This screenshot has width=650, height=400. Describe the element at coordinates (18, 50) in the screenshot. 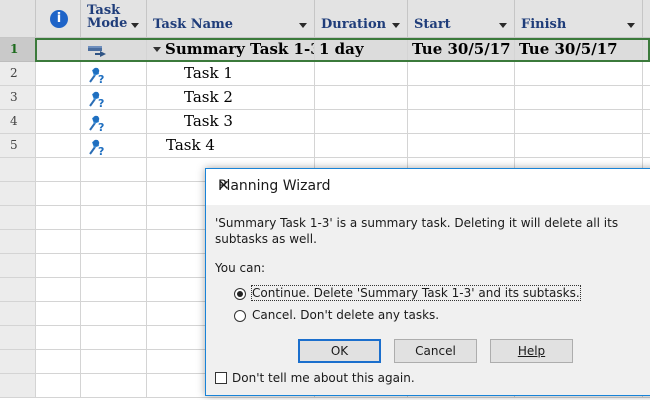

I see `row-id-cell: 1` at that location.